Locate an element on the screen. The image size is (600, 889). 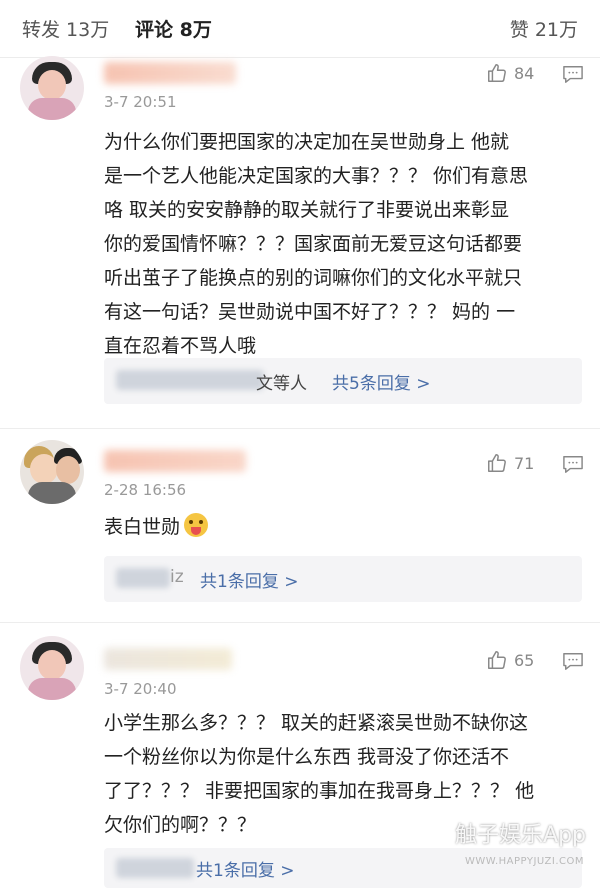
comment-tab-bar: 转发 13万 评论 8万 赞 21万 is located at coordinates (300, 29).